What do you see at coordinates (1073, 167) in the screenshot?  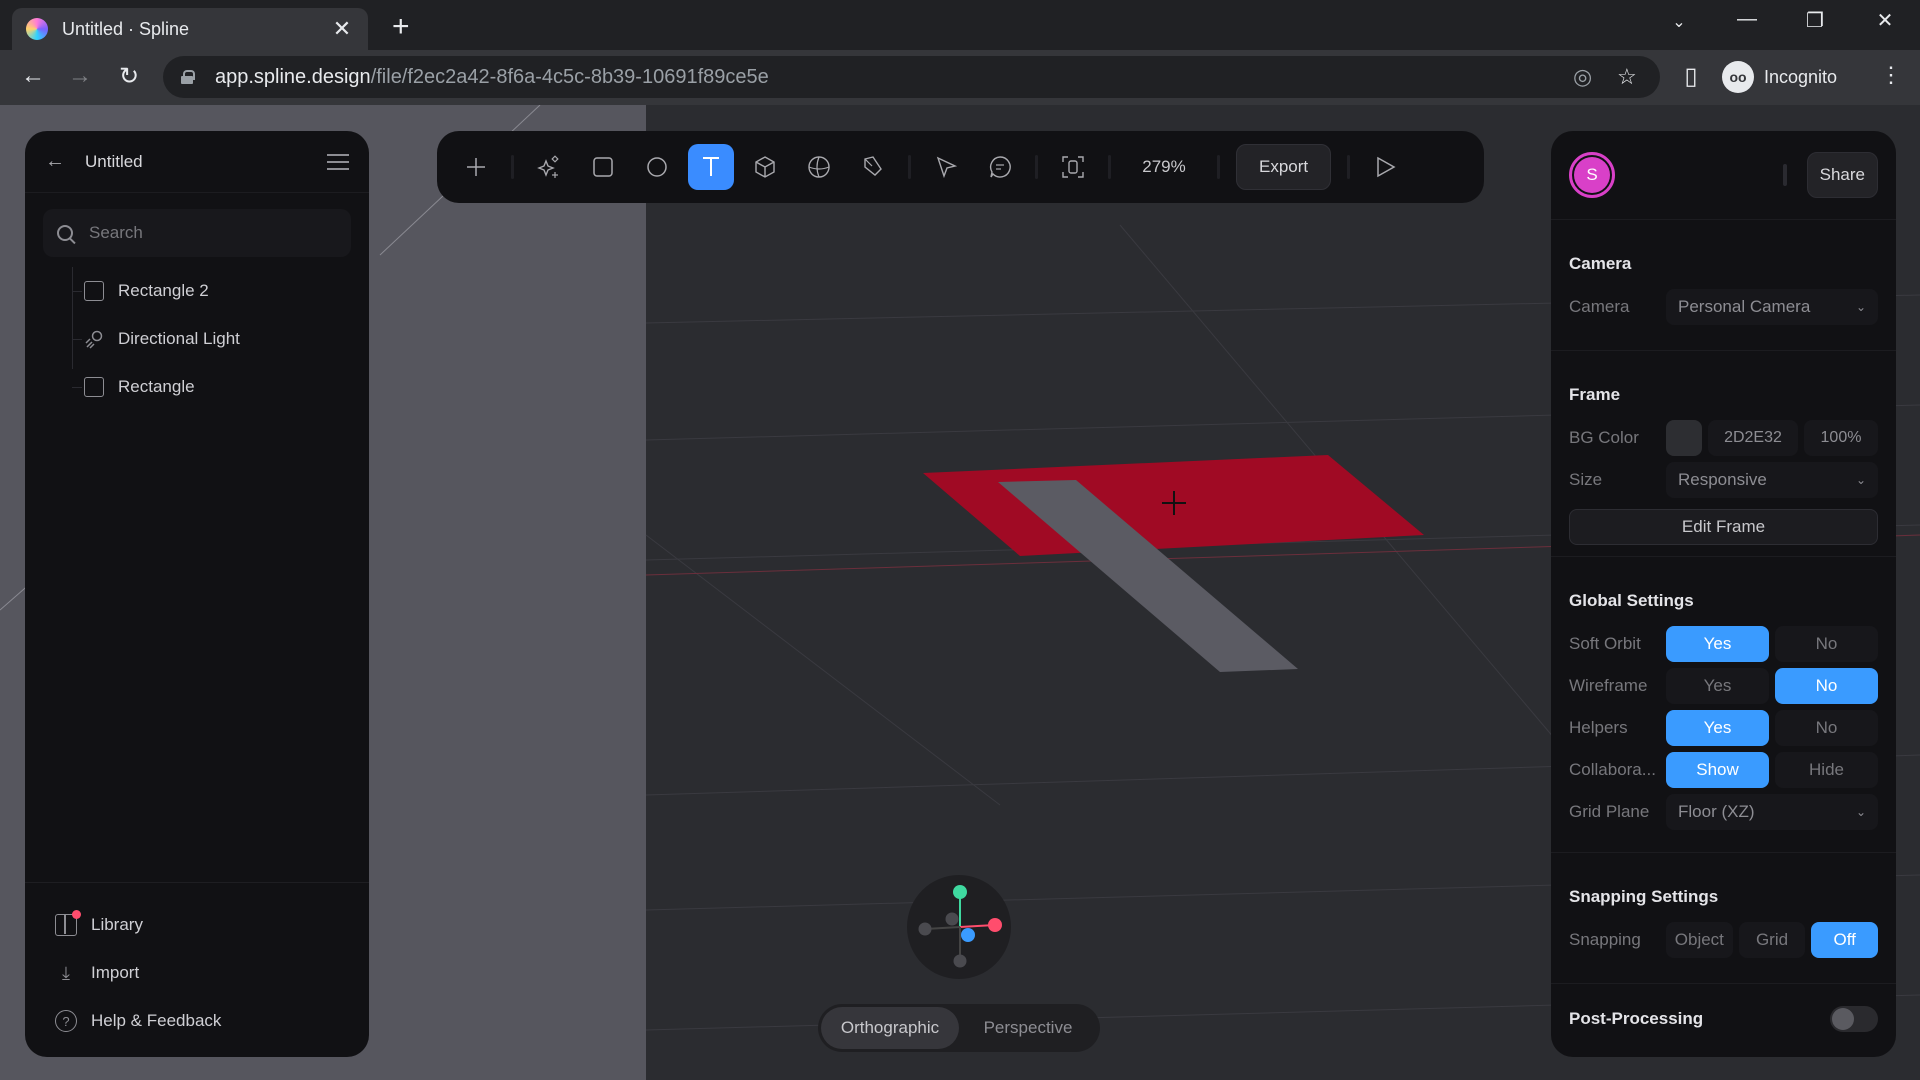 I see `frame-focus-tool` at bounding box center [1073, 167].